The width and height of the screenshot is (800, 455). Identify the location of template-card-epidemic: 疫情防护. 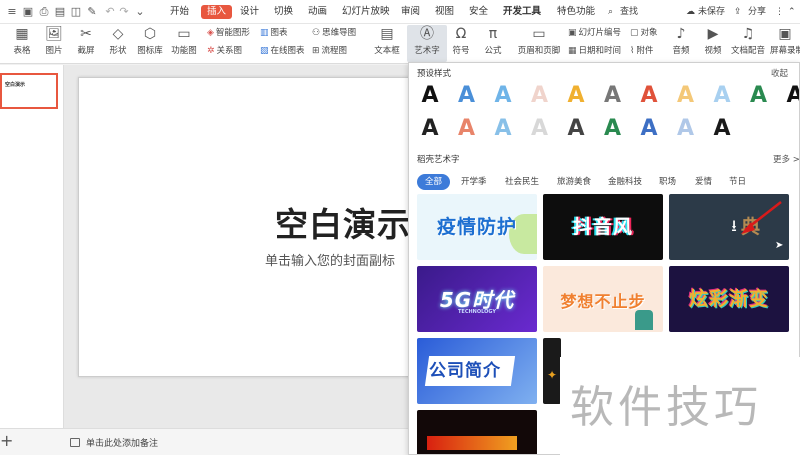
(477, 227).